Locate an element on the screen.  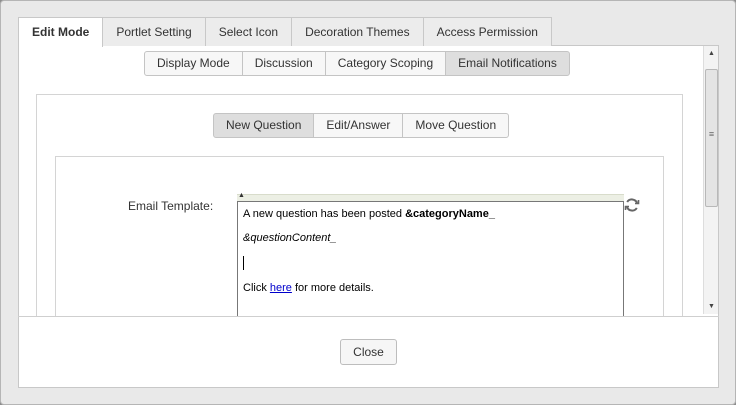
editor-line-1-text: A new question has been posted is located at coordinates (324, 214).